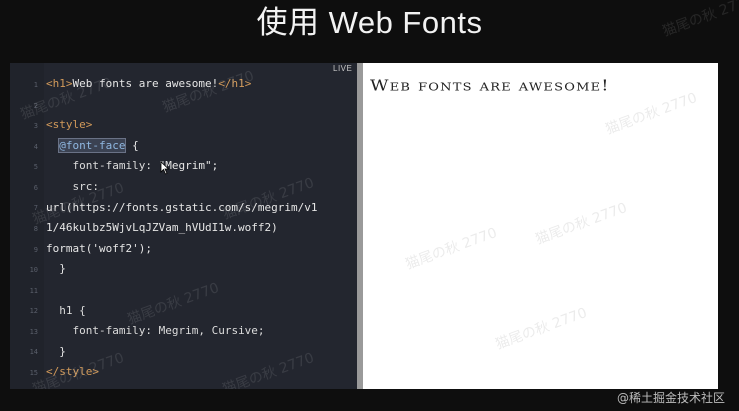 This screenshot has height=411, width=739. Describe the element at coordinates (35, 147) in the screenshot. I see `line-number: 4` at that location.